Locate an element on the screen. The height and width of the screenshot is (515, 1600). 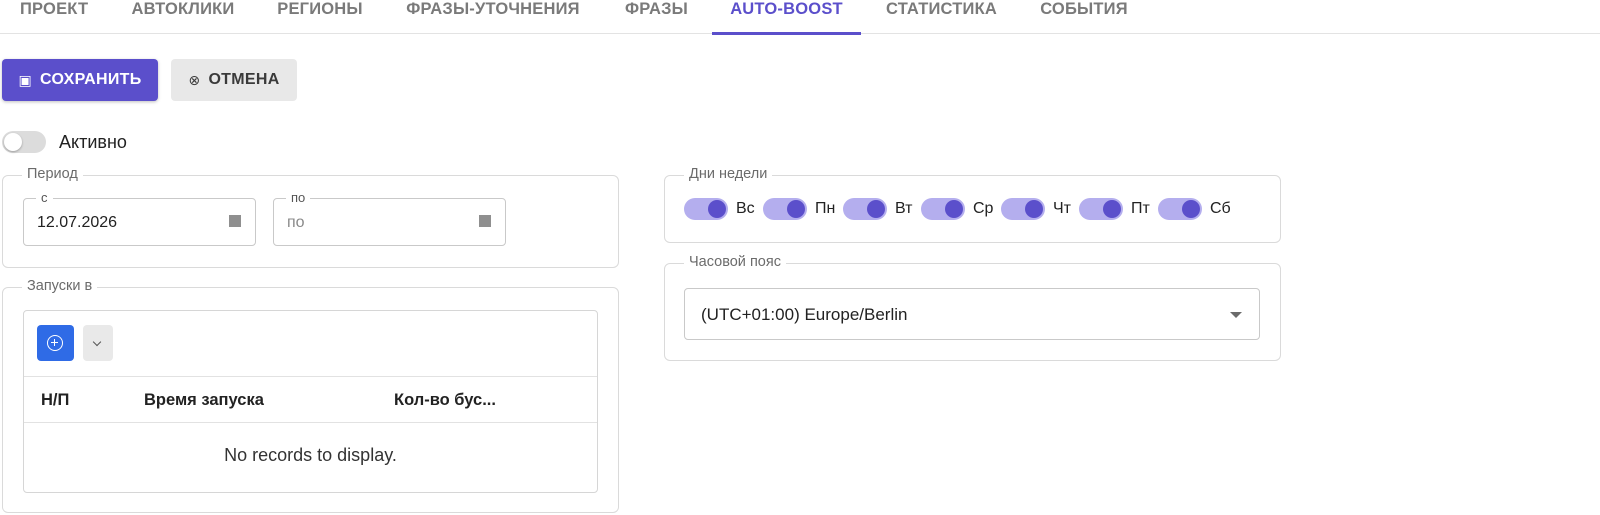
column-header-launch-time: Время запуска is located at coordinates (204, 400).